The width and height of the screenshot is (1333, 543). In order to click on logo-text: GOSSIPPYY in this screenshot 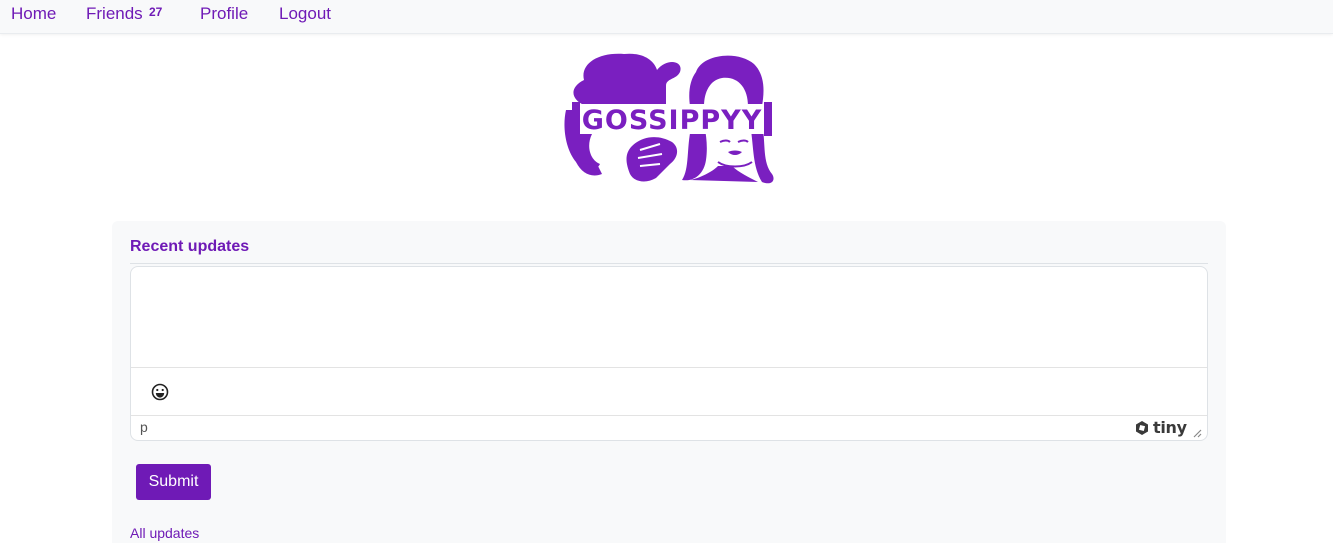, I will do `click(672, 120)`.